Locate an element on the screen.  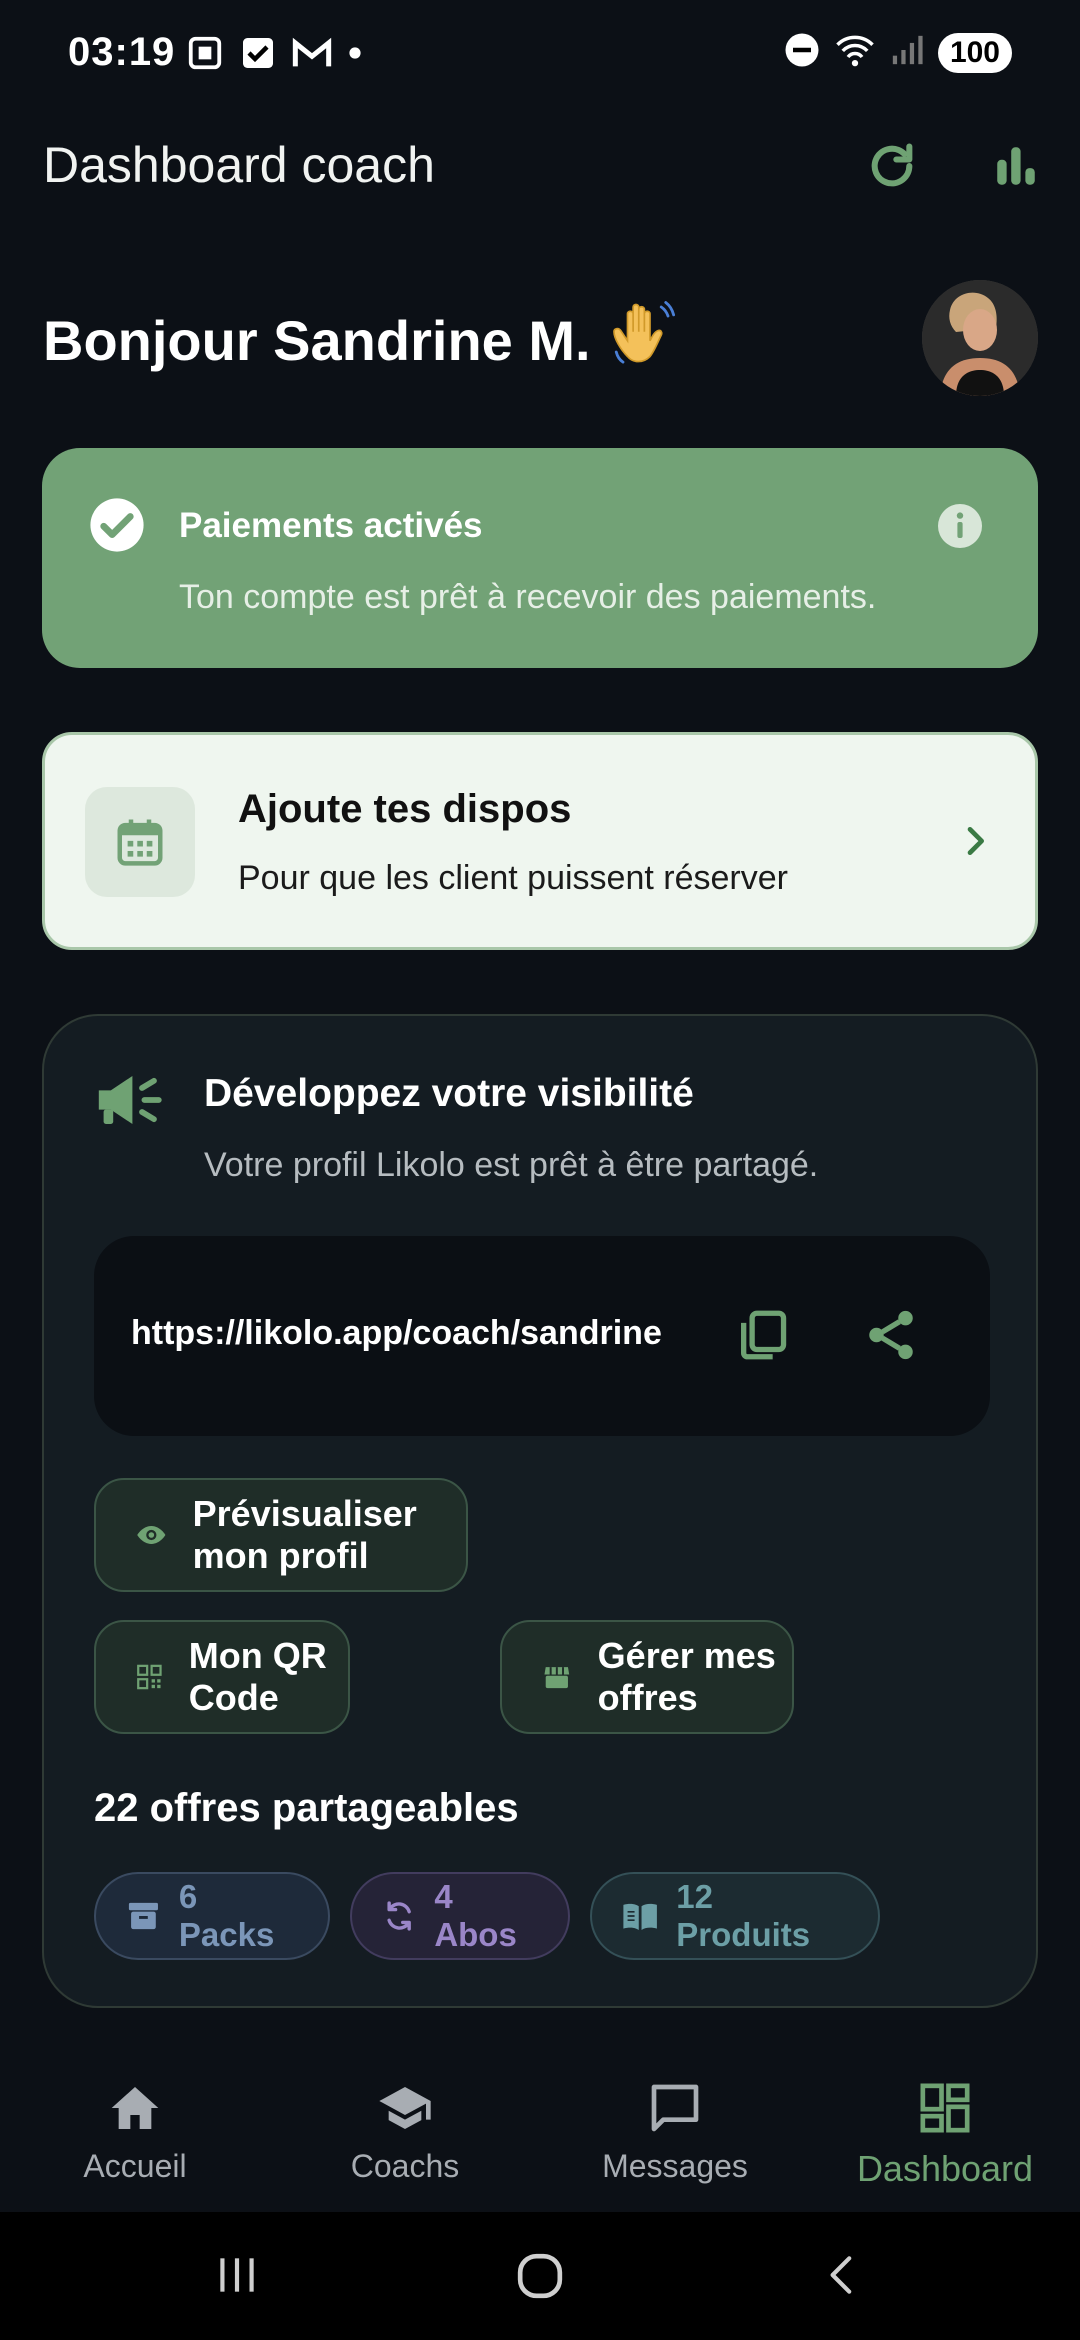
visibility-title: Développez votre visibilité is located at coordinates (449, 1093).